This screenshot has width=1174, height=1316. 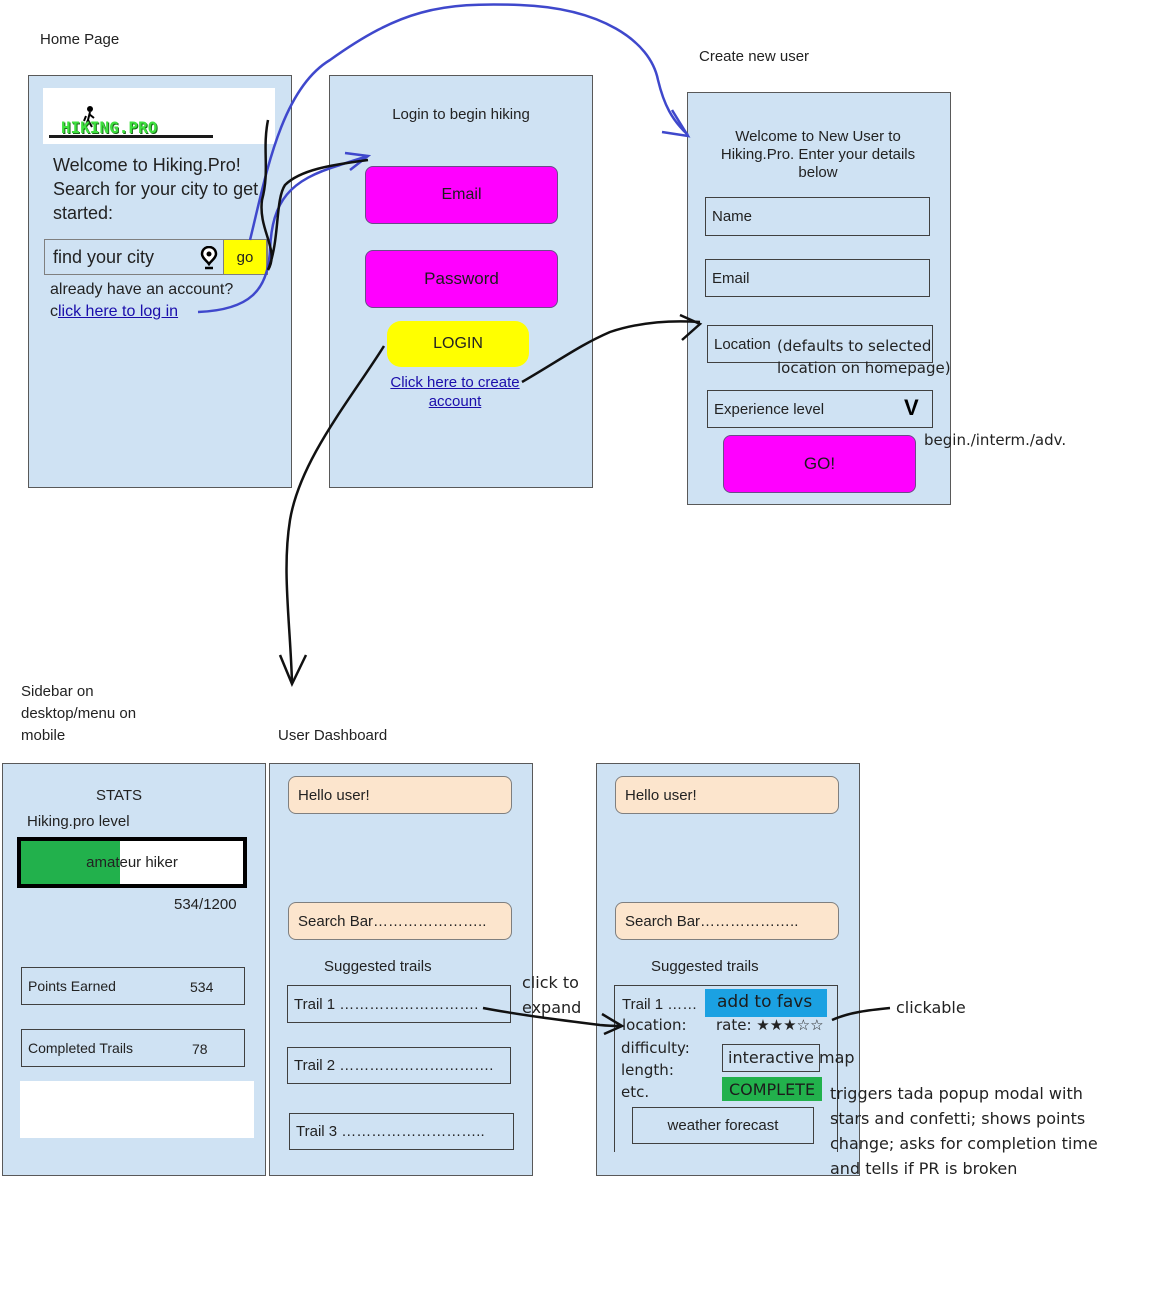 I want to click on level-name: amateur hiker, so click(x=132, y=862).